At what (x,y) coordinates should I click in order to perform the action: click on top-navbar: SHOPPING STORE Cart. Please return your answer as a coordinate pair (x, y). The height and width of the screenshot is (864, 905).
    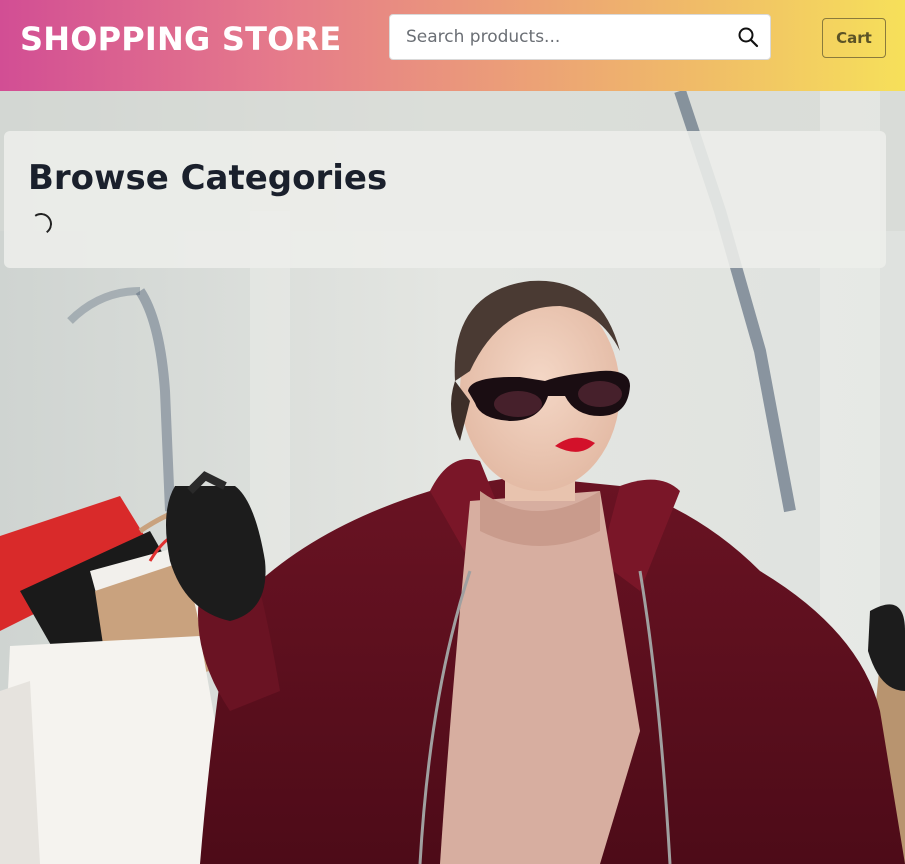
    Looking at the image, I should click on (452, 45).